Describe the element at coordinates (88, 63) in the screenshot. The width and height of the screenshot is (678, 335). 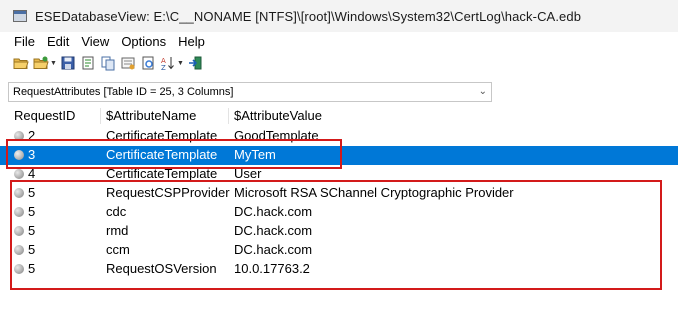
I see `export-icon` at that location.